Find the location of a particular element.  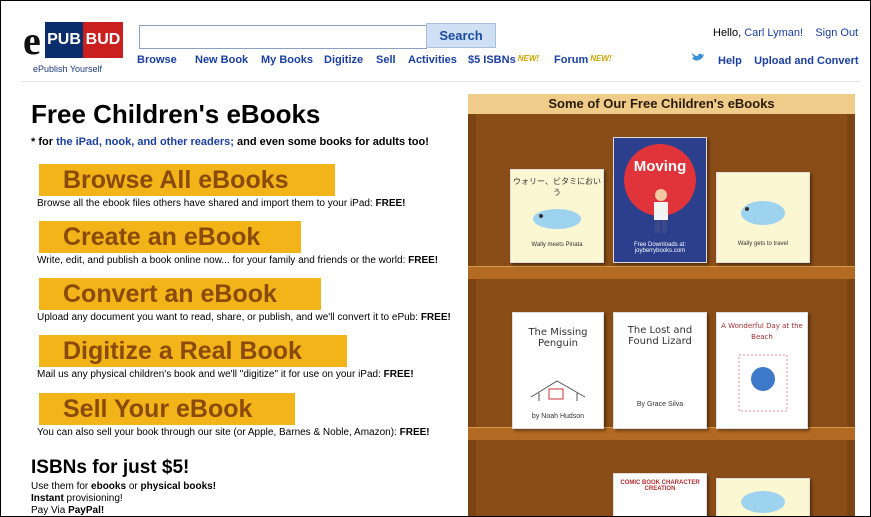

nav-forum-label: Forum is located at coordinates (571, 60).